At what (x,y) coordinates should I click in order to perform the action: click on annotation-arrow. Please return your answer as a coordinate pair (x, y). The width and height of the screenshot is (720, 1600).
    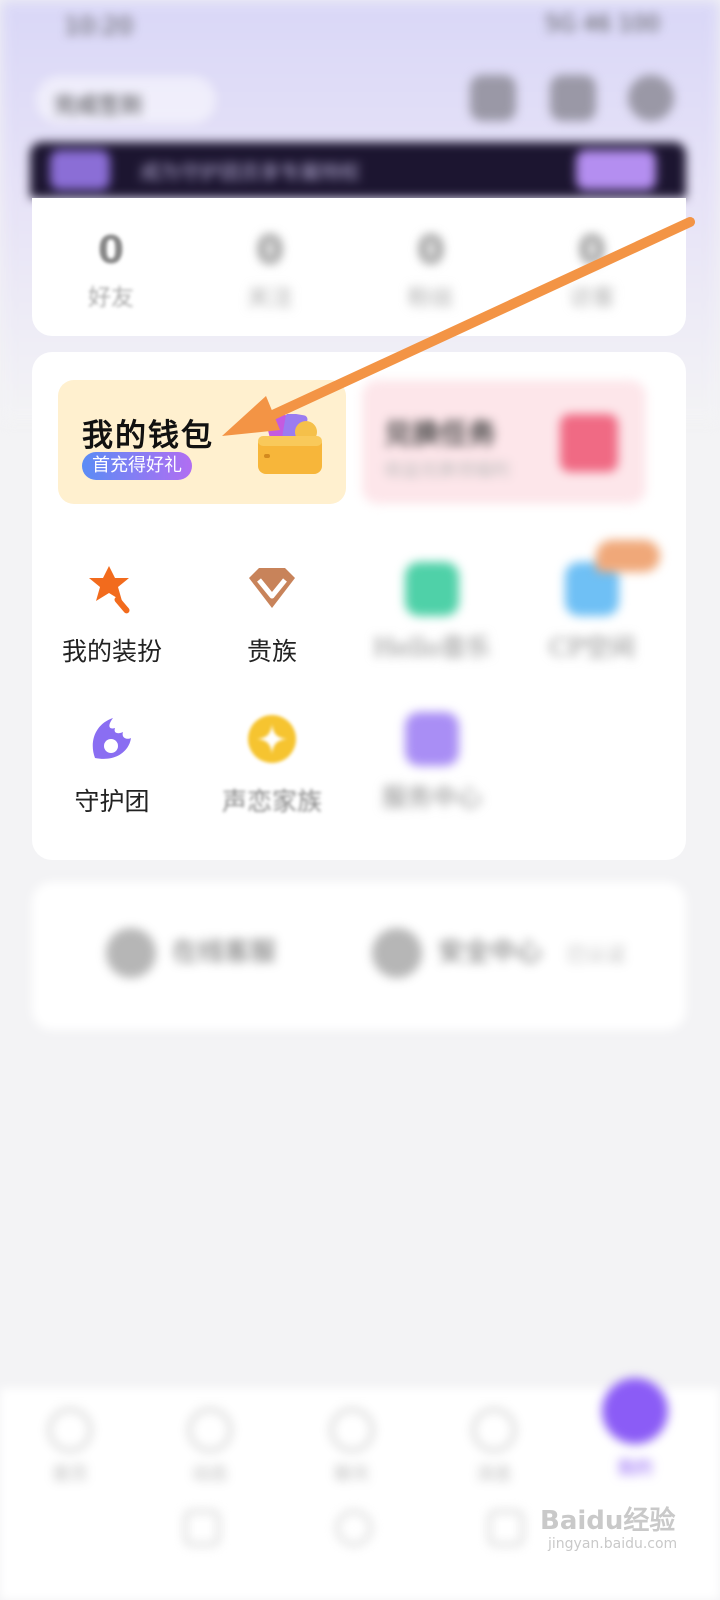
    Looking at the image, I should click on (458, 326).